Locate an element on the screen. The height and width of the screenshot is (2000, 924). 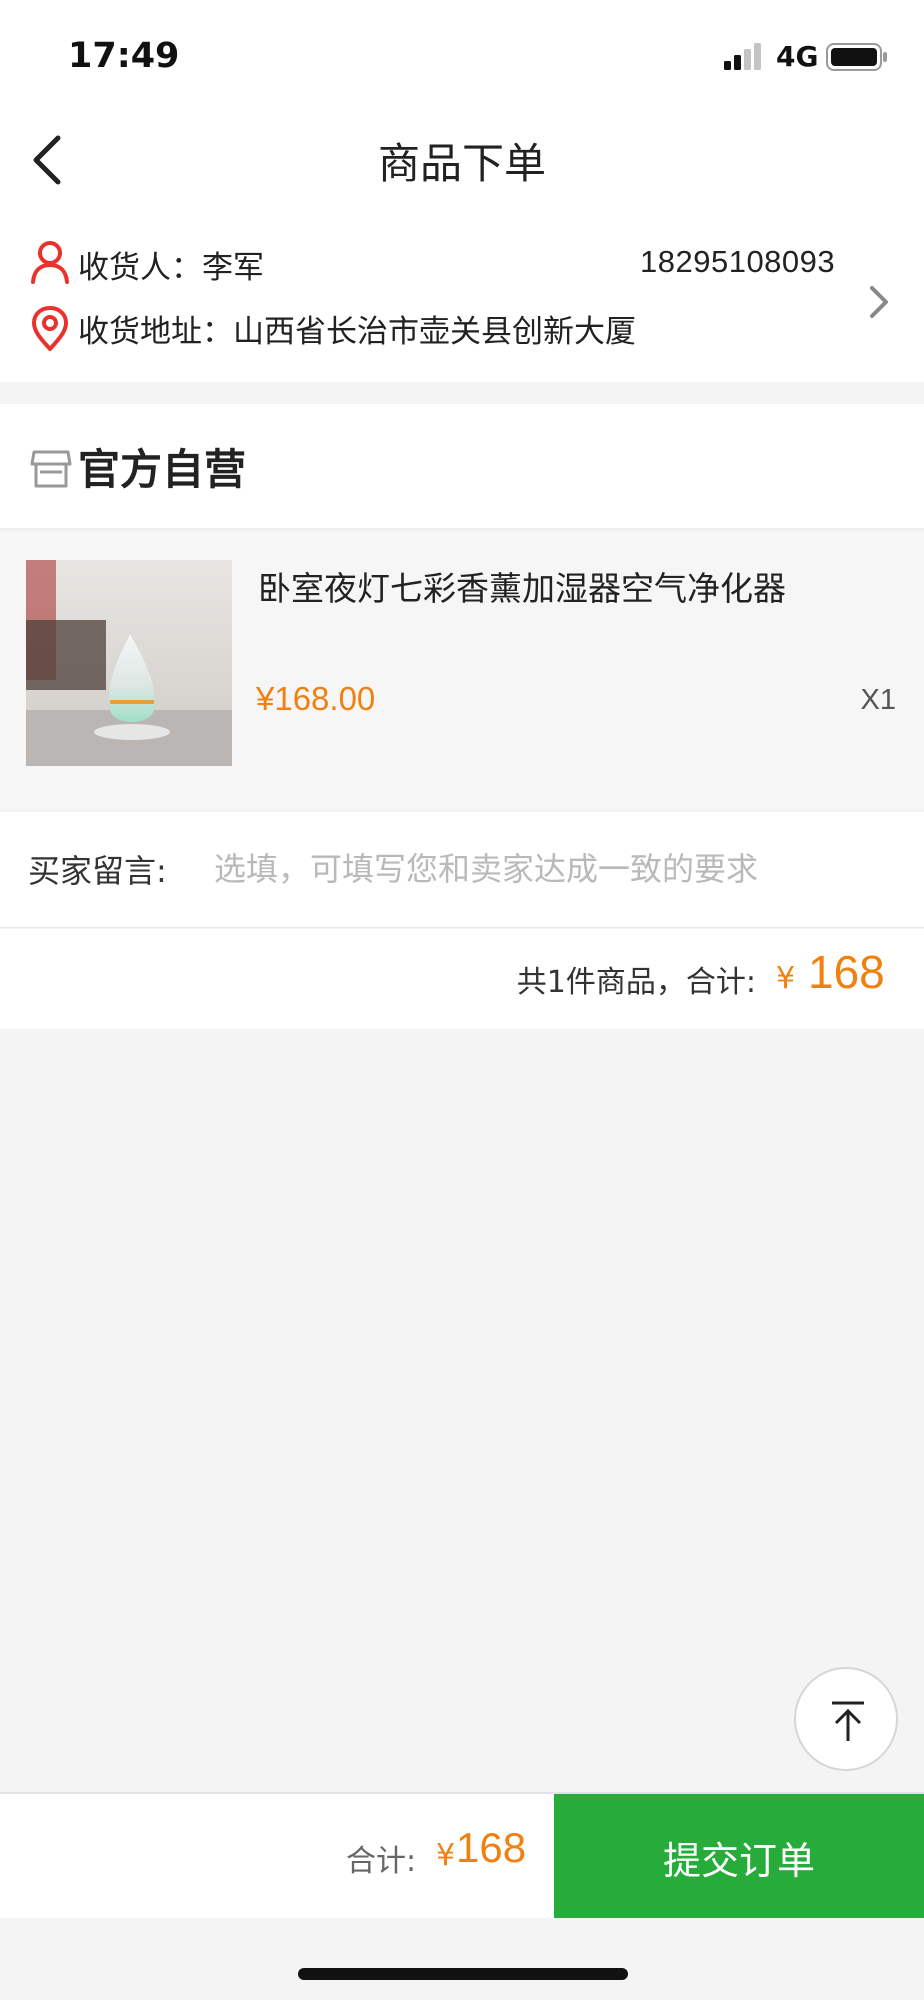
store-icon is located at coordinates (51, 469).